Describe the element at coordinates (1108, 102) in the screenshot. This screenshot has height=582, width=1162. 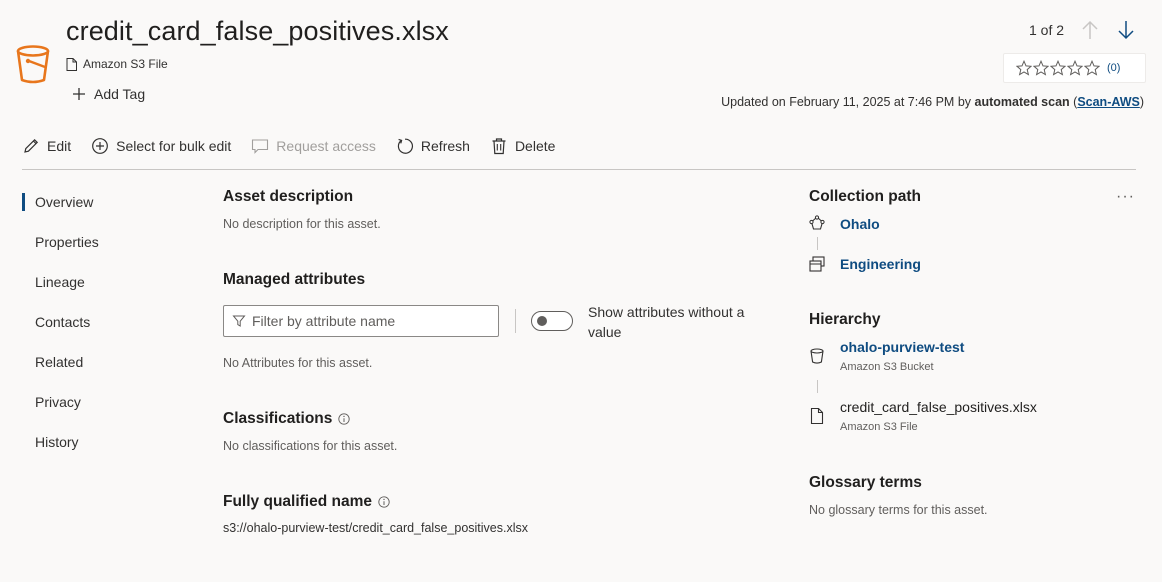
I see `scan-source-link: Scan-AWS` at that location.